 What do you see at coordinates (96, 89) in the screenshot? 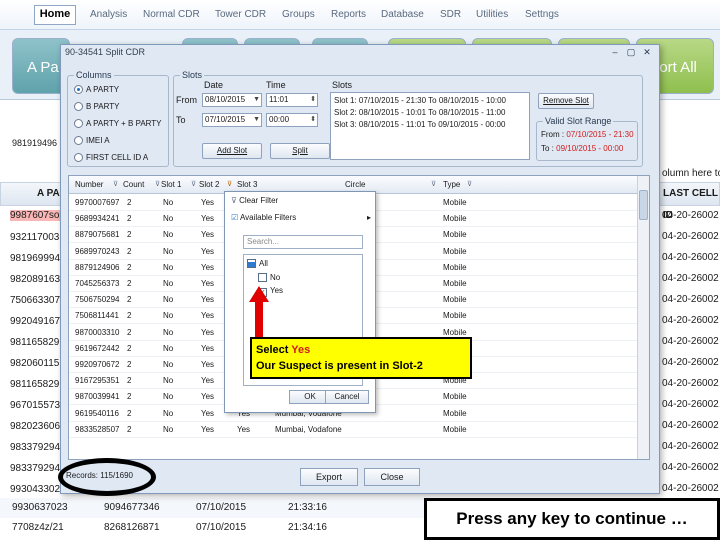
I see `radio-a-party: A PARTY` at bounding box center [96, 89].